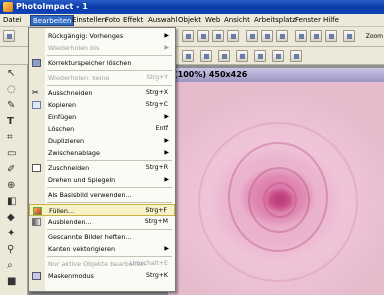 The image size is (384, 295). What do you see at coordinates (69, 168) in the screenshot?
I see `menu-item-label: Zuschneiden` at bounding box center [69, 168].